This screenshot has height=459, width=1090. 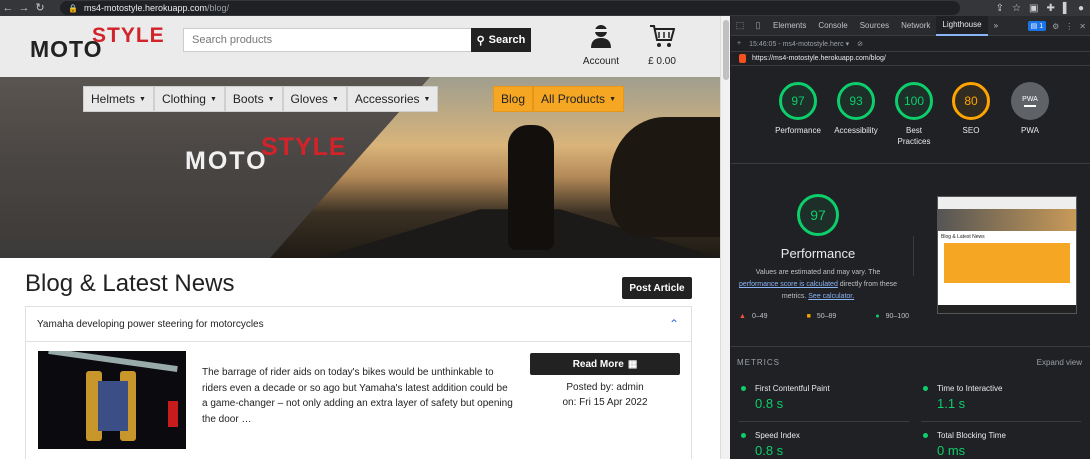 I want to click on close-icon: ✕, so click(x=1082, y=26).